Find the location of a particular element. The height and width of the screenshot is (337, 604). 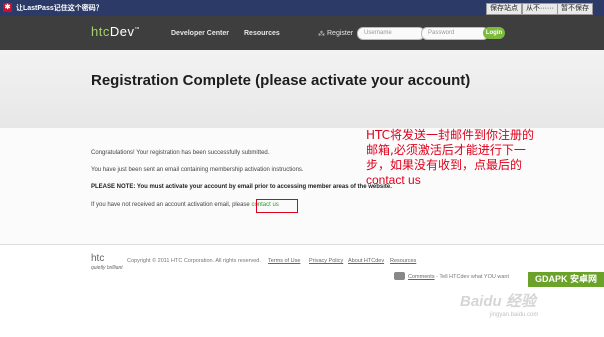

footer-link-privacy: Privacy Policy is located at coordinates (326, 261).